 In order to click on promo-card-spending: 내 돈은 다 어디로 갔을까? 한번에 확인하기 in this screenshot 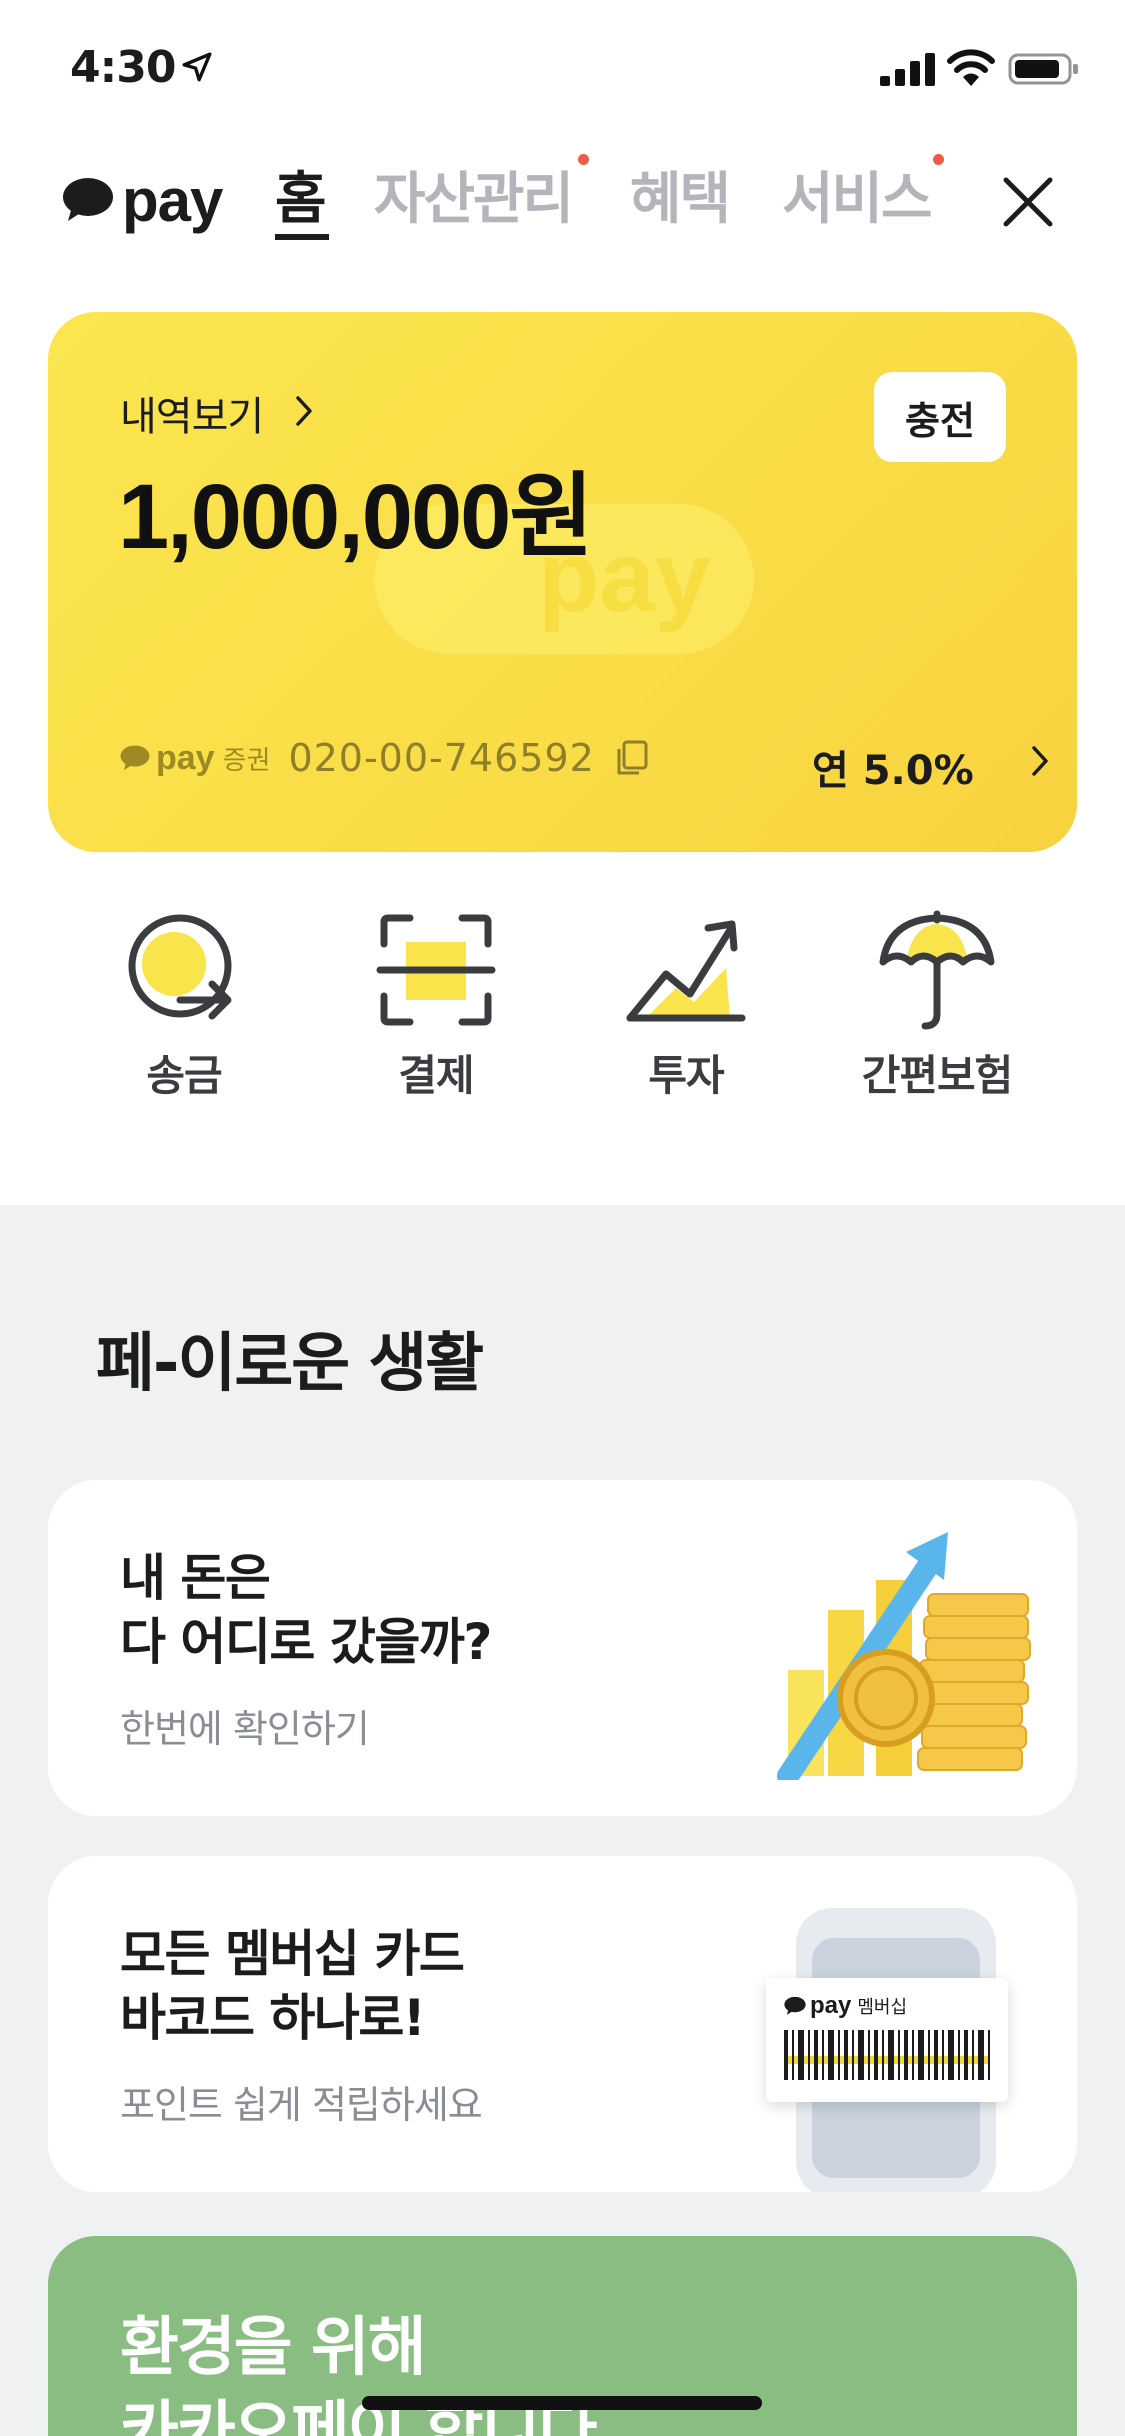, I will do `click(562, 1648)`.